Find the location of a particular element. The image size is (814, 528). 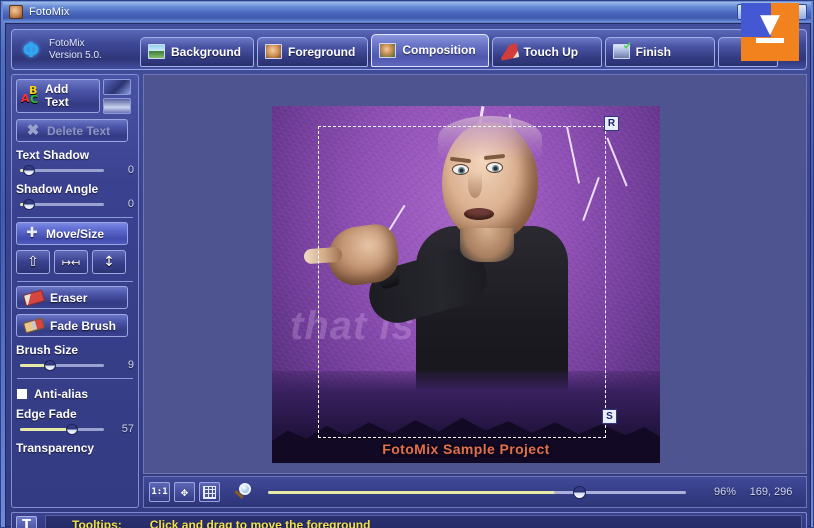

brush-size-slider is located at coordinates (62, 365).